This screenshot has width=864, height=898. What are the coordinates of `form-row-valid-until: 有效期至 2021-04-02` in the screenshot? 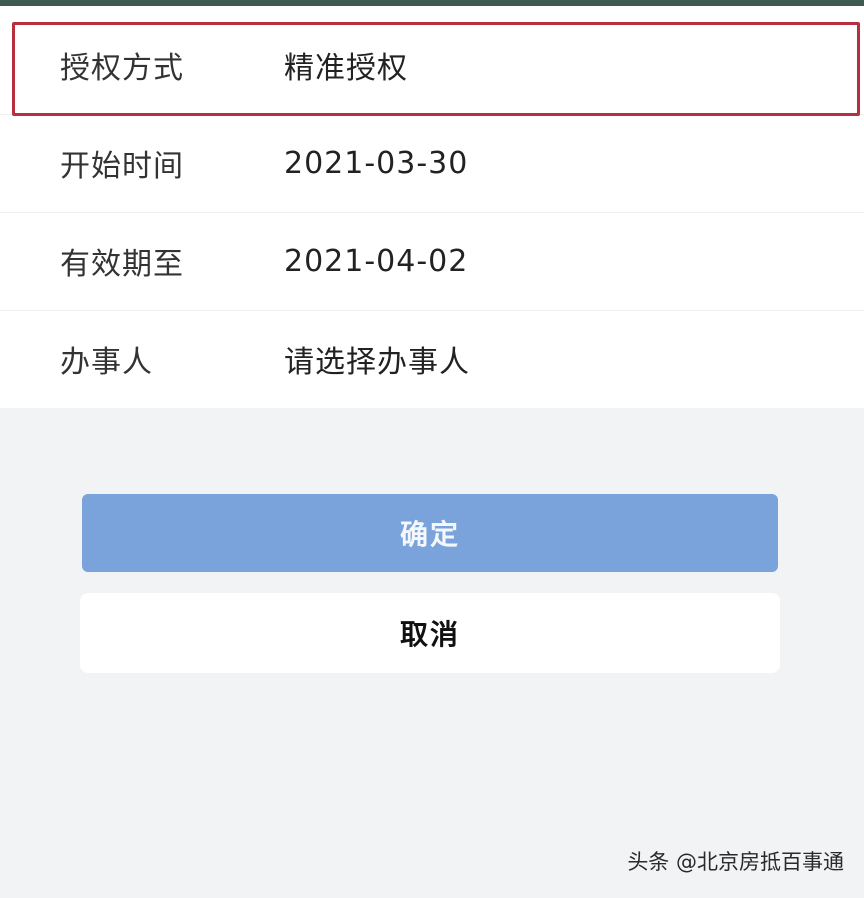 It's located at (432, 261).